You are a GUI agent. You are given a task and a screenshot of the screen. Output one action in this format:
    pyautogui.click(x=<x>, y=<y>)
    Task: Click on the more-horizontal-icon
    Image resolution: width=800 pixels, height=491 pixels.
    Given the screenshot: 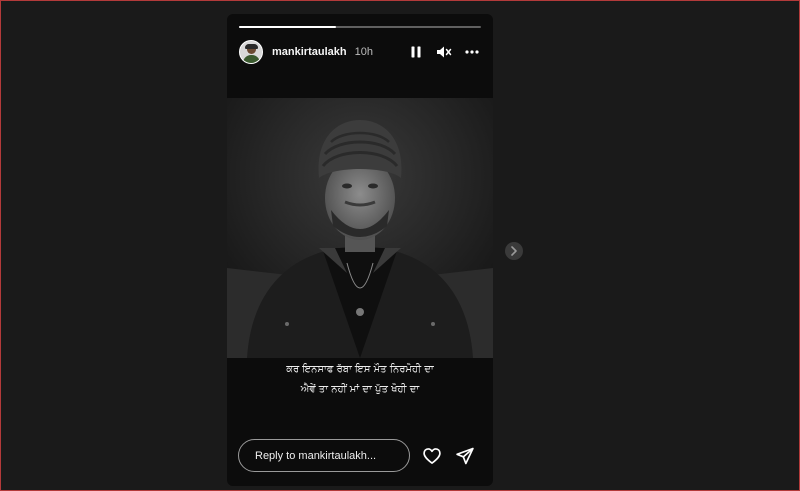 What is the action you would take?
    pyautogui.click(x=472, y=52)
    